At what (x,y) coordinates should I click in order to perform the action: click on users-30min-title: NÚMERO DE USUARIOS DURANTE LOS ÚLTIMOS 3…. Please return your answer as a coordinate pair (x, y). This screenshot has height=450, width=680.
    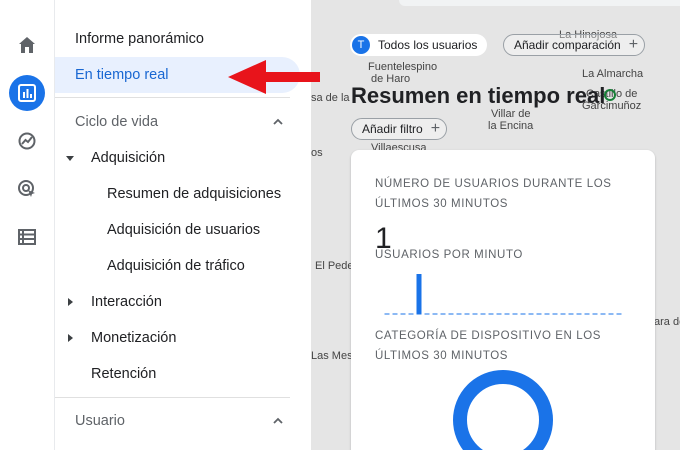
    Looking at the image, I should click on (493, 194).